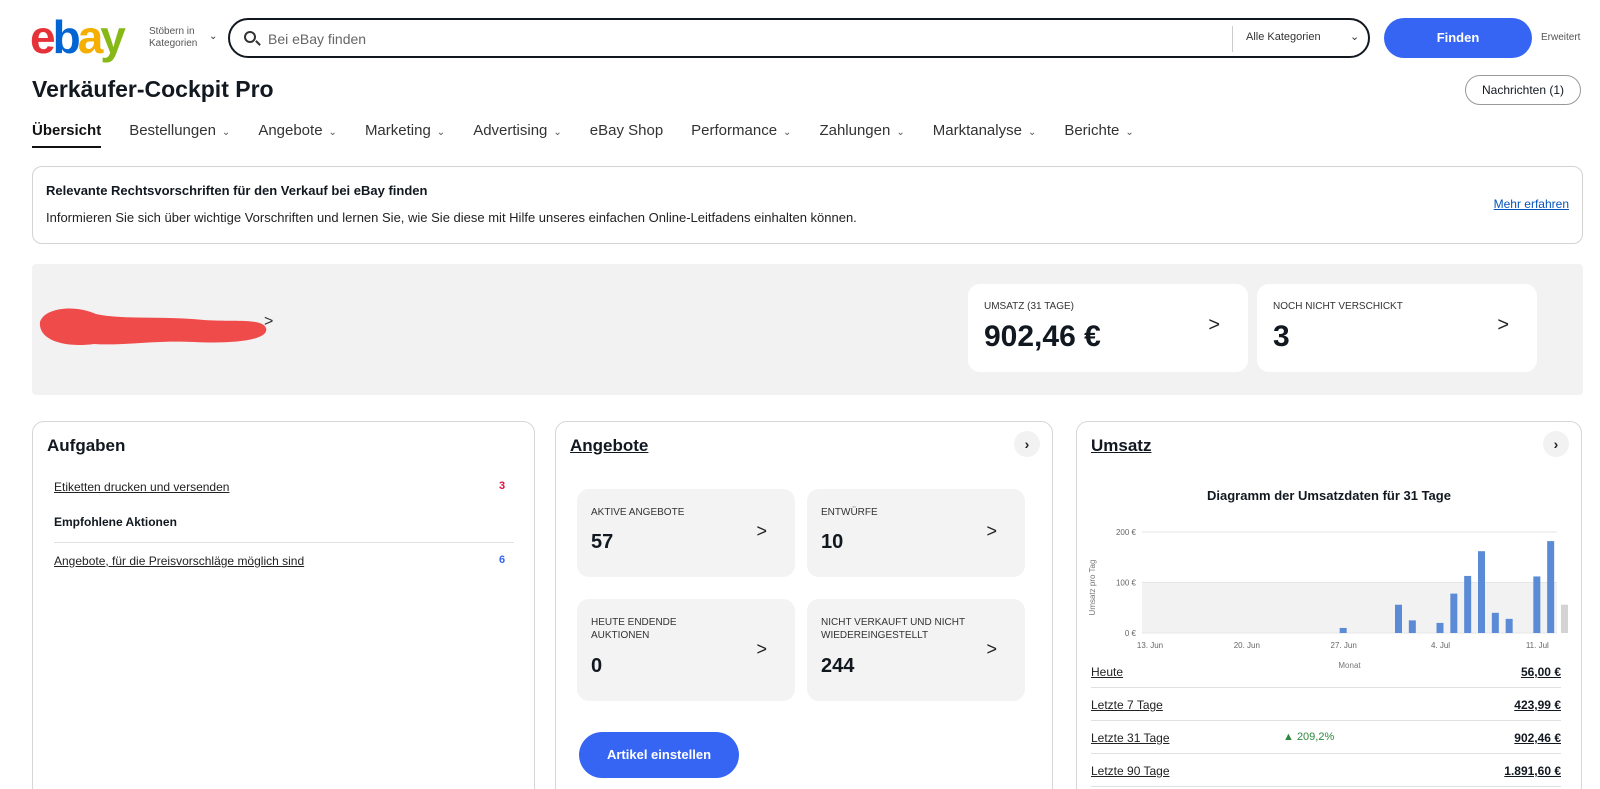 The image size is (1600, 789). I want to click on search-divider, so click(1232, 39).